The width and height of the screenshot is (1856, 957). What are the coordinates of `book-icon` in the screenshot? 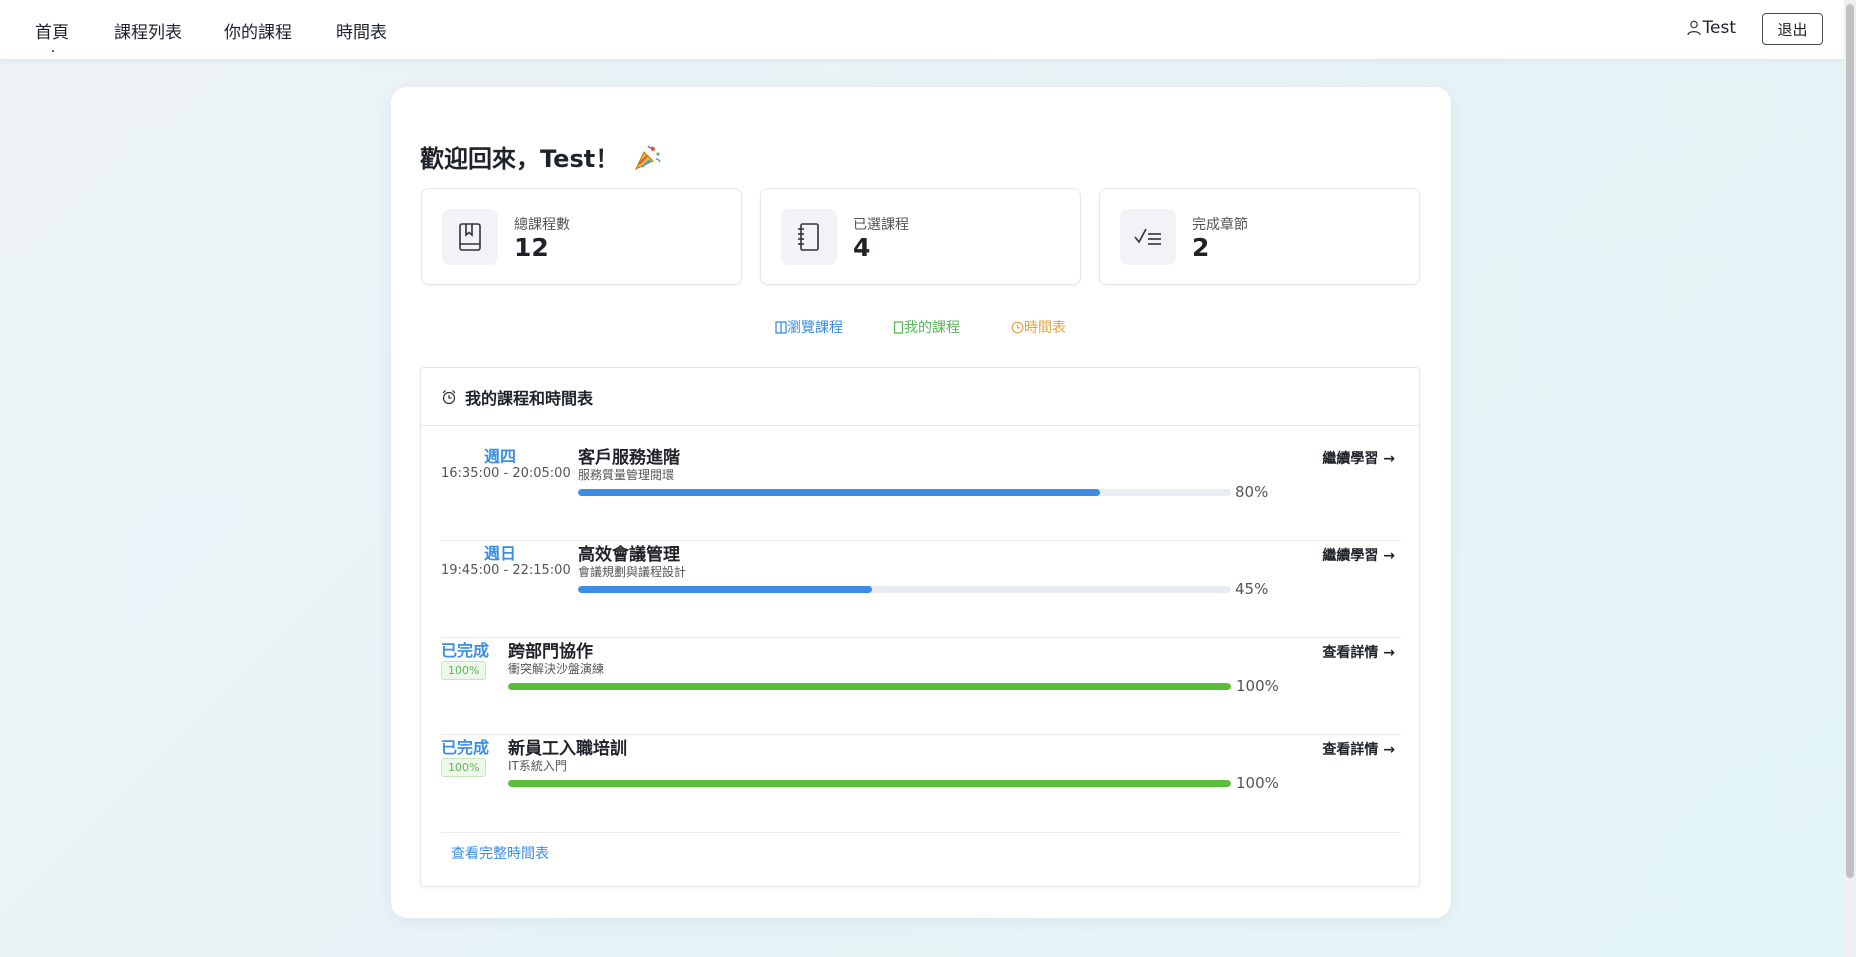 It's located at (470, 237).